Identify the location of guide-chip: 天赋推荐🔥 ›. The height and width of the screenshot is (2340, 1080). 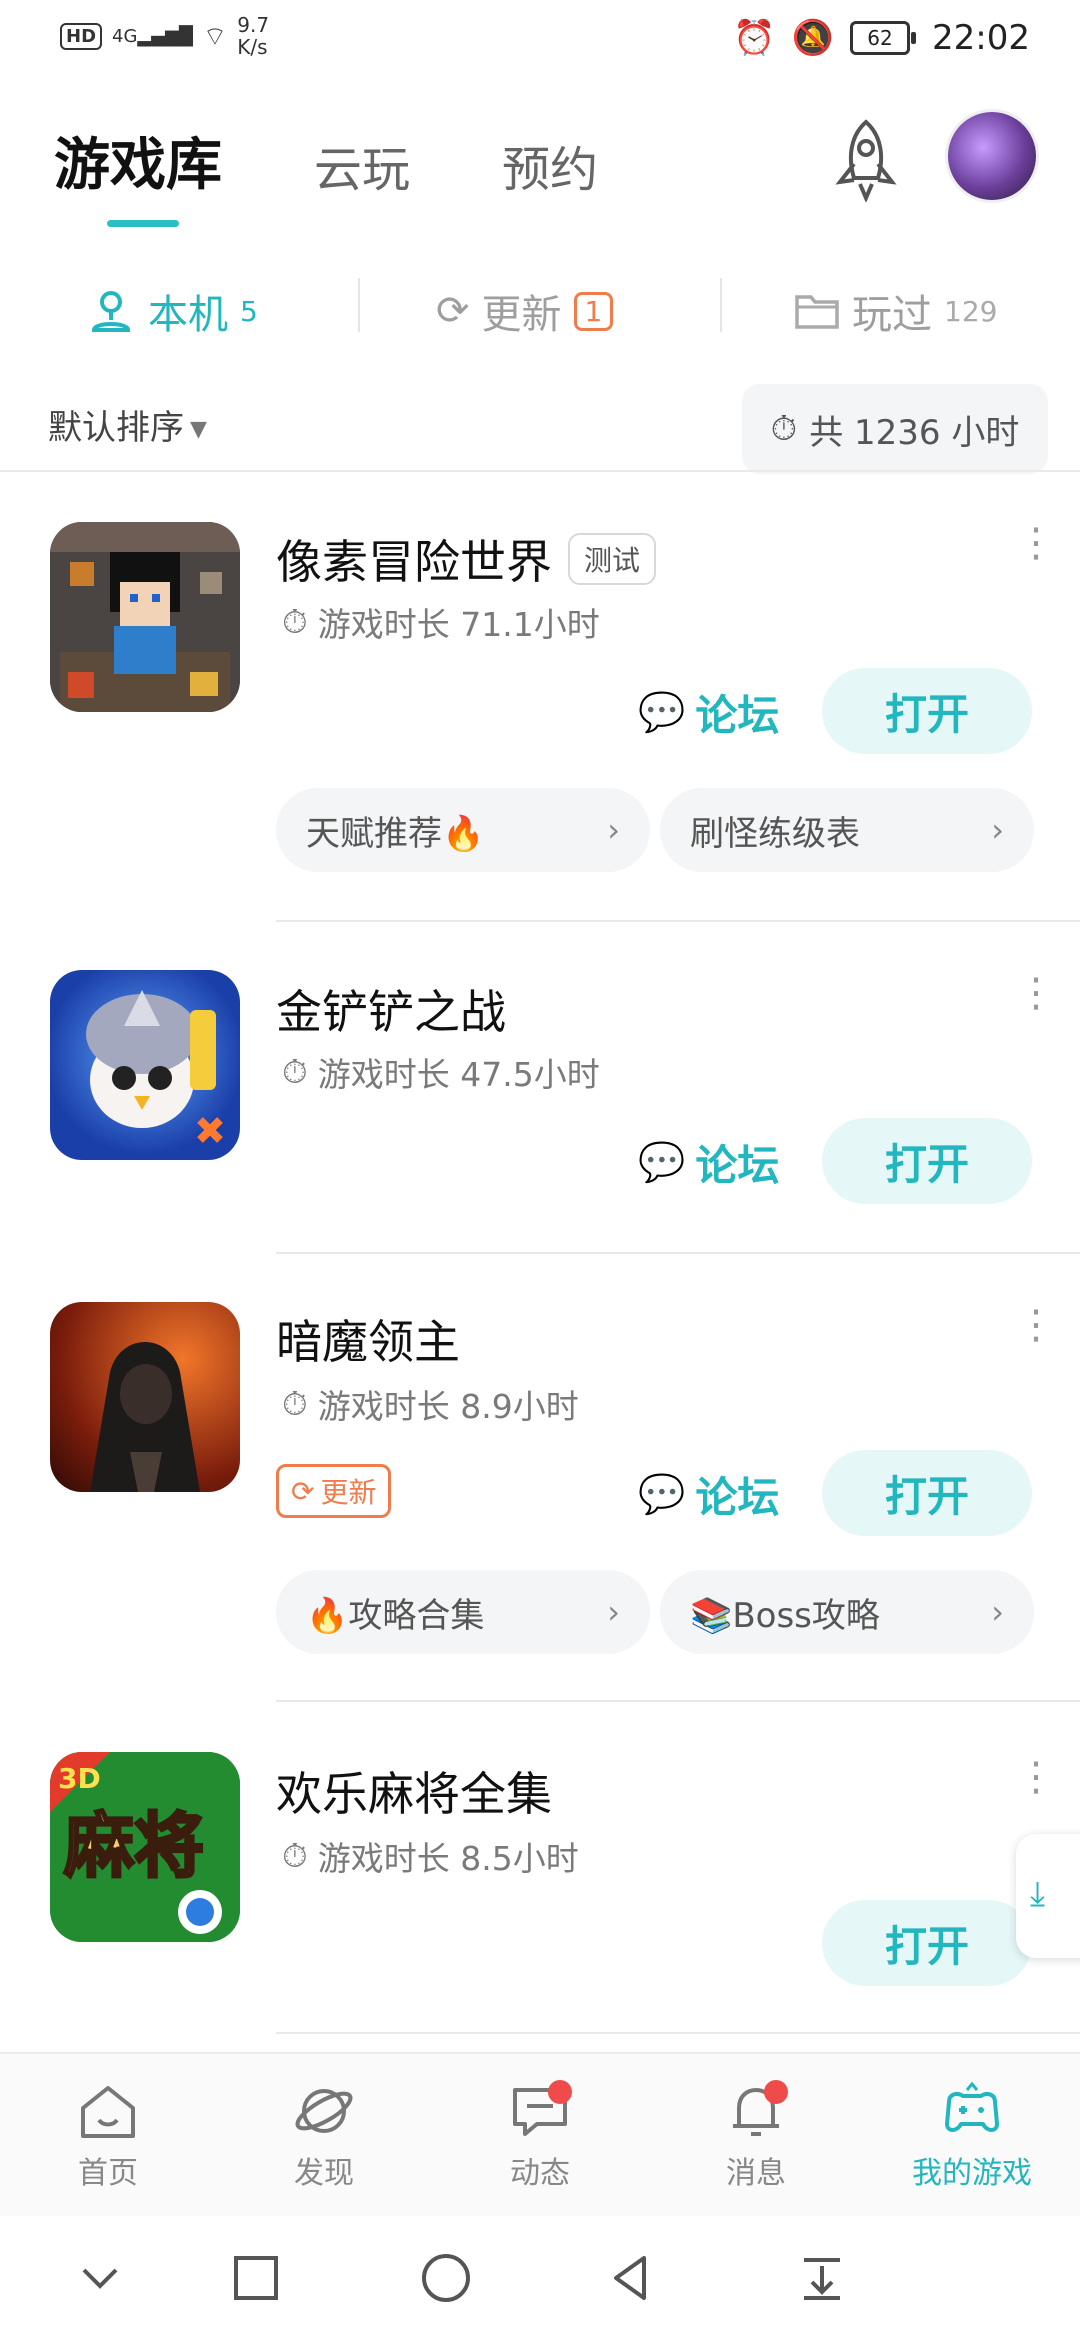
(463, 830).